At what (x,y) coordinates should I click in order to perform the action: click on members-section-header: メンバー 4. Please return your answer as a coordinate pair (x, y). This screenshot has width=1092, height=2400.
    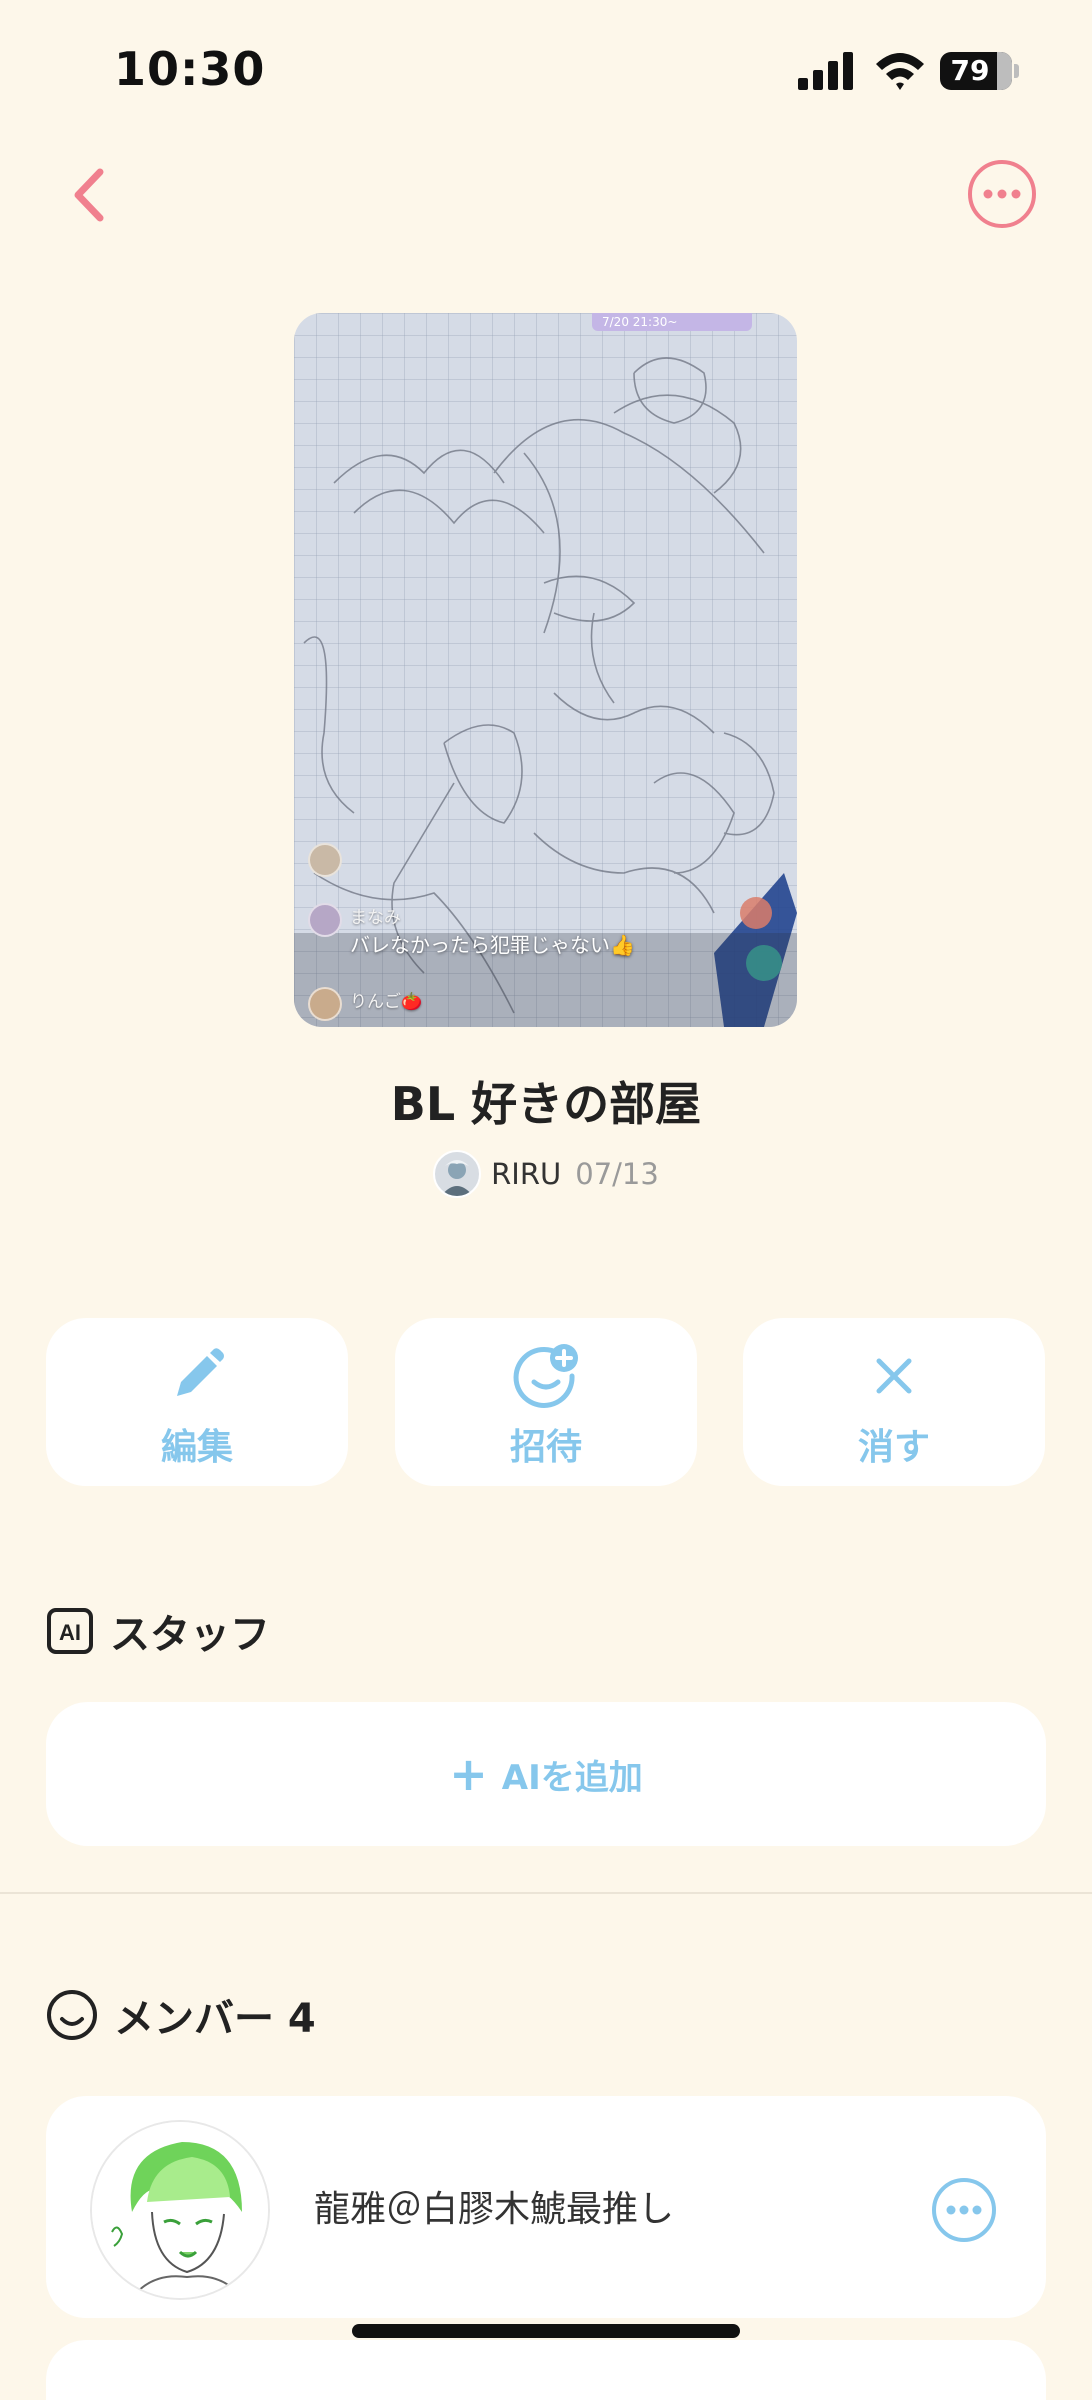
    Looking at the image, I should click on (181, 2015).